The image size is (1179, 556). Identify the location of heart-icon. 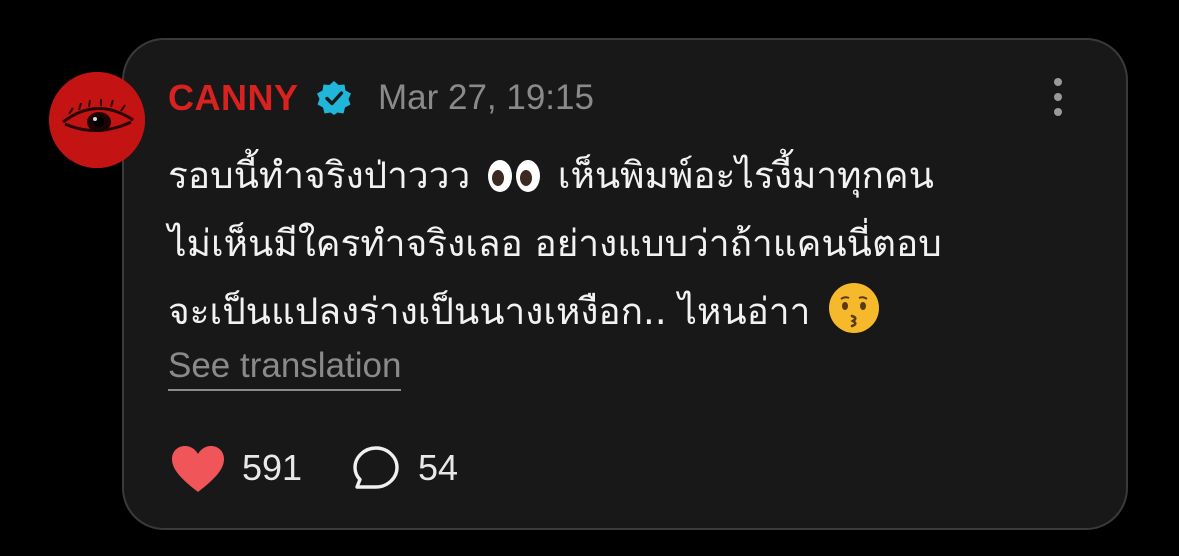
(198, 469).